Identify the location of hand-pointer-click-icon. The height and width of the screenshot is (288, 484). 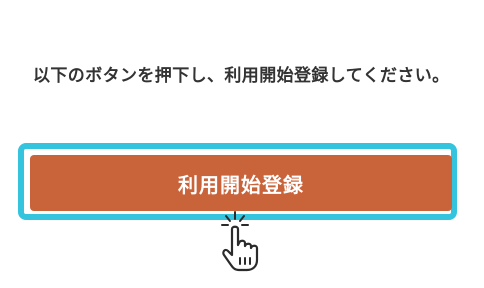
(240, 241).